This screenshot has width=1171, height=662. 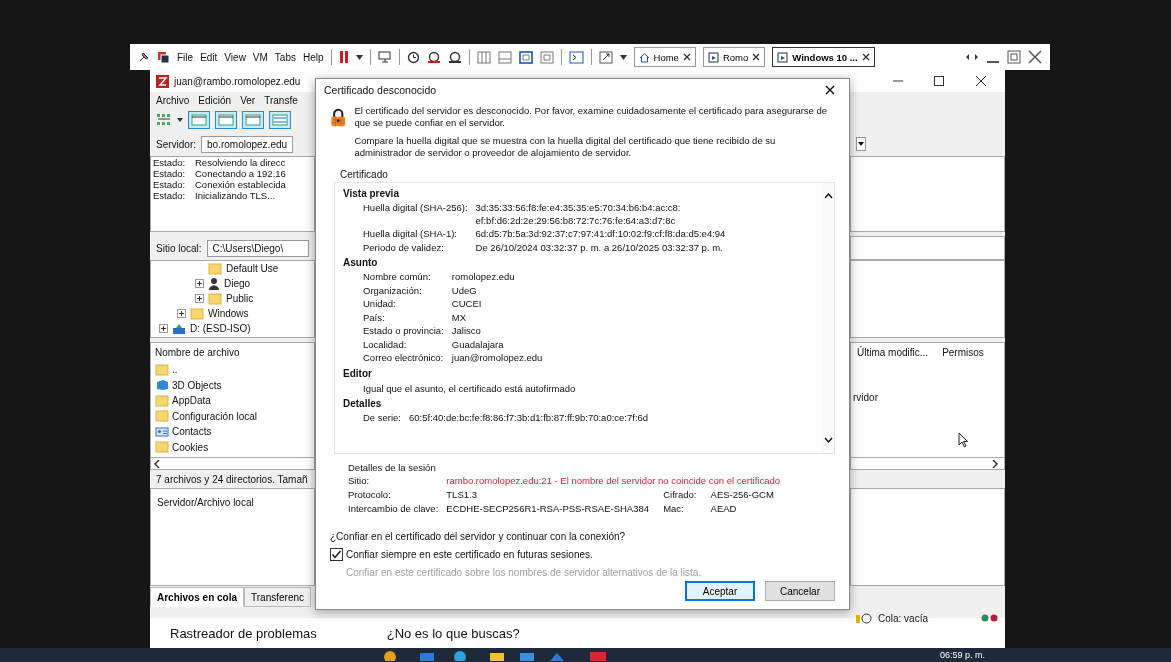 I want to click on field-value: 60:5f:40:de:bc:fe:f8:86:f7:3b:d1:fb:87:ff:9b:70:a0:ce:7f:6d, so click(x=529, y=417).